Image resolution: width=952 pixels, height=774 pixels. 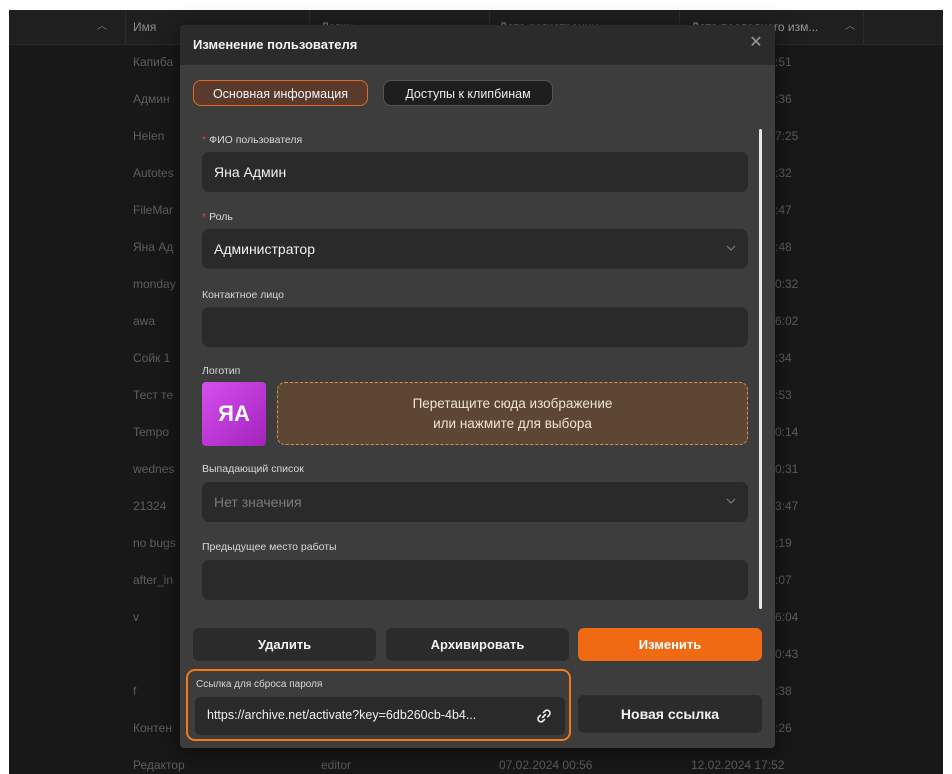 What do you see at coordinates (234, 414) in the screenshot?
I see `avatar: ЯА` at bounding box center [234, 414].